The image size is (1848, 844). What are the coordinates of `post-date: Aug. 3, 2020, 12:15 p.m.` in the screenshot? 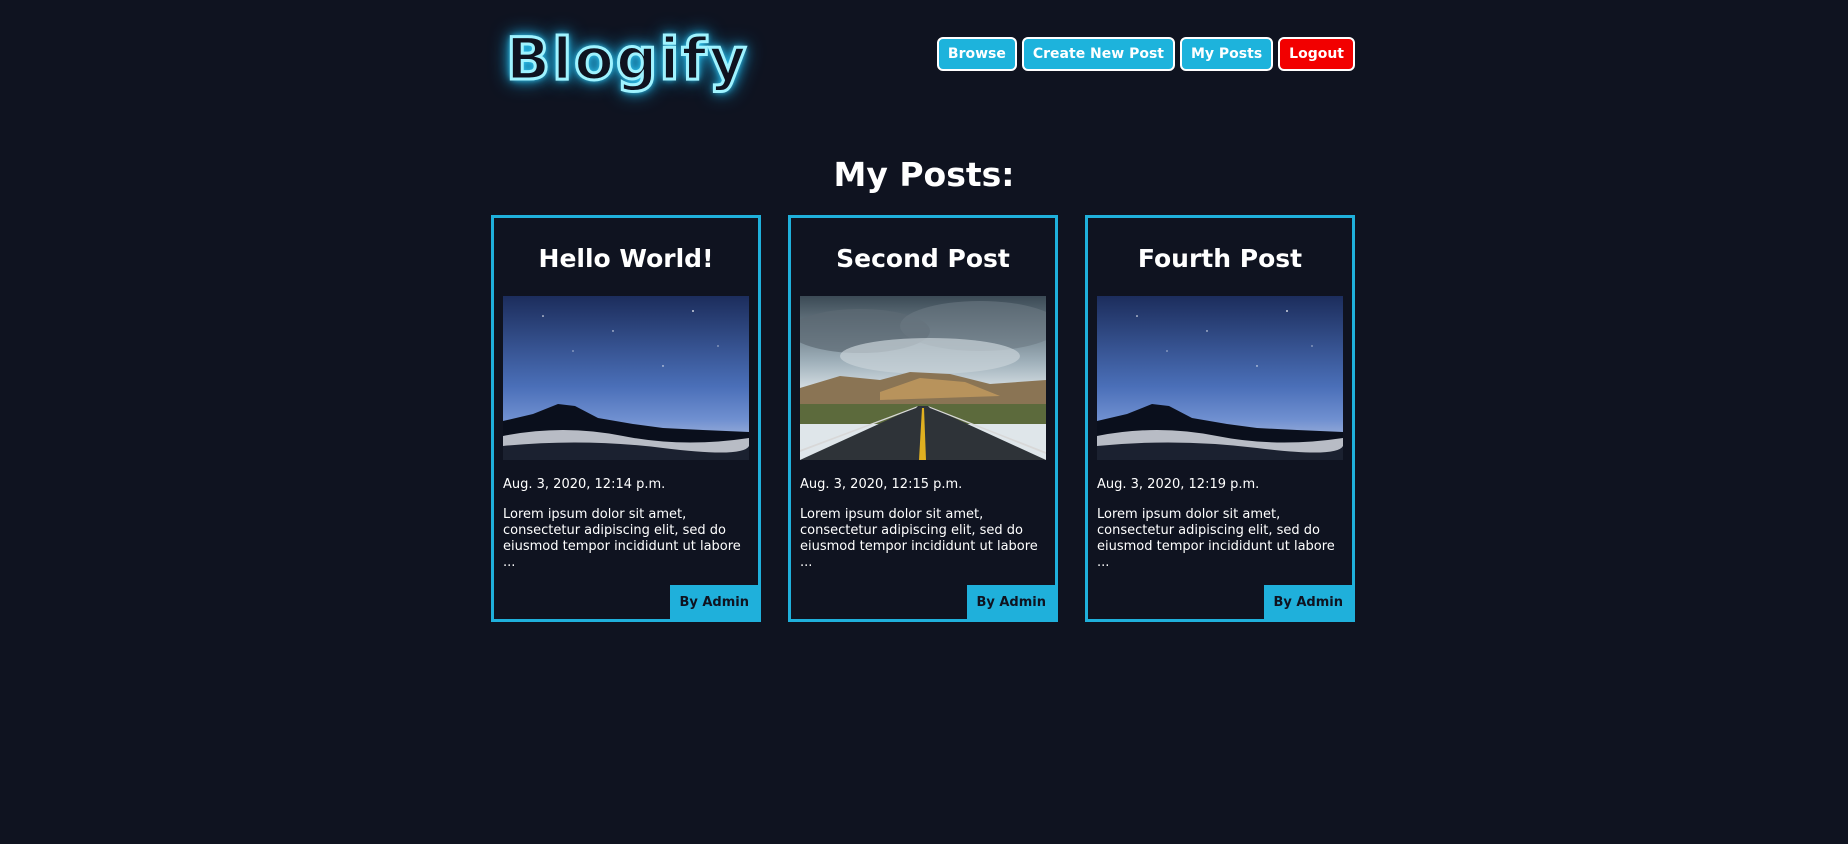 It's located at (881, 484).